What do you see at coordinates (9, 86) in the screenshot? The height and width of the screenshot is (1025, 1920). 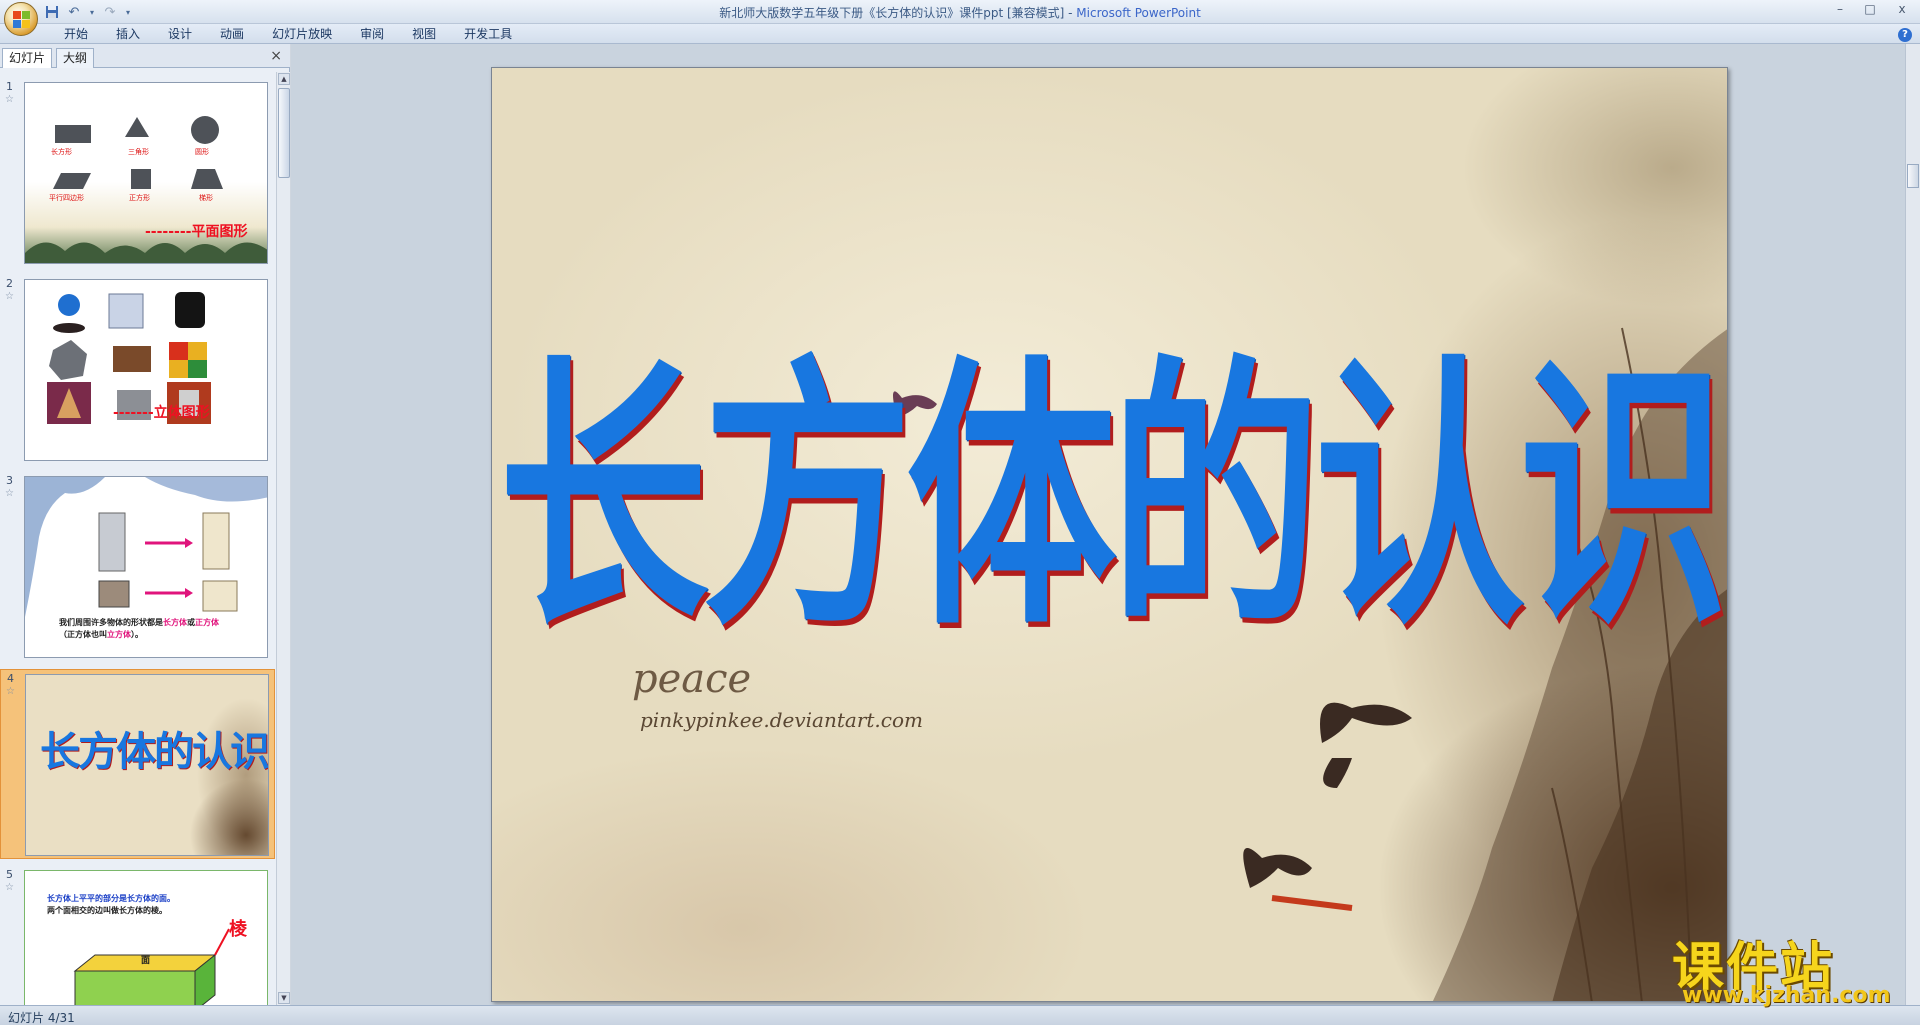 I see `slide-number: 1` at bounding box center [9, 86].